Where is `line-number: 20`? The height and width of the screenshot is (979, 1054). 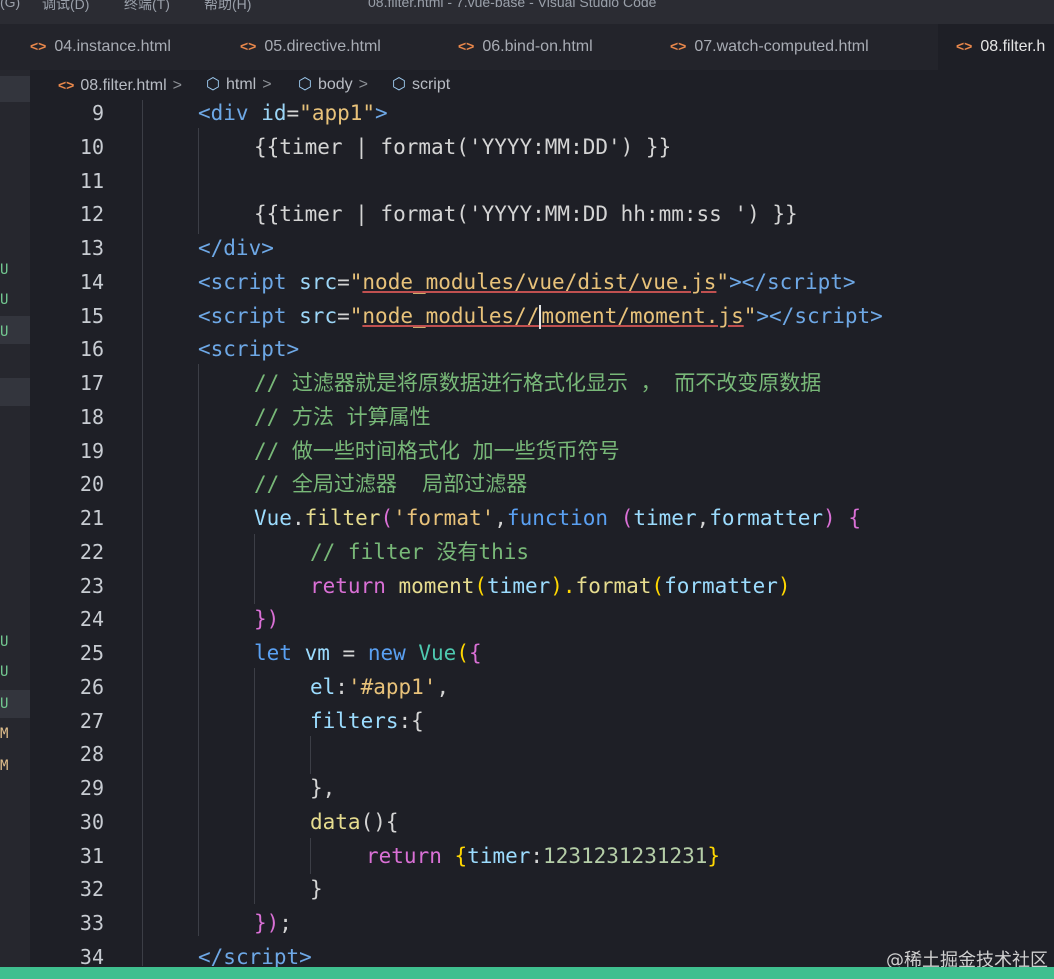 line-number: 20 is located at coordinates (91, 484).